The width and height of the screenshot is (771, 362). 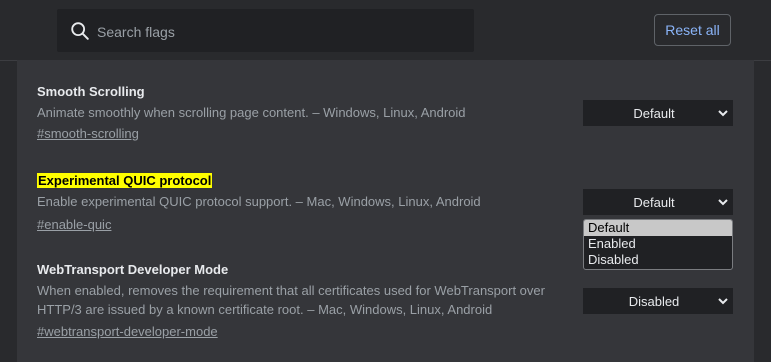 What do you see at coordinates (88, 133) in the screenshot?
I see `flag-anchor-link: #smooth-scrolling` at bounding box center [88, 133].